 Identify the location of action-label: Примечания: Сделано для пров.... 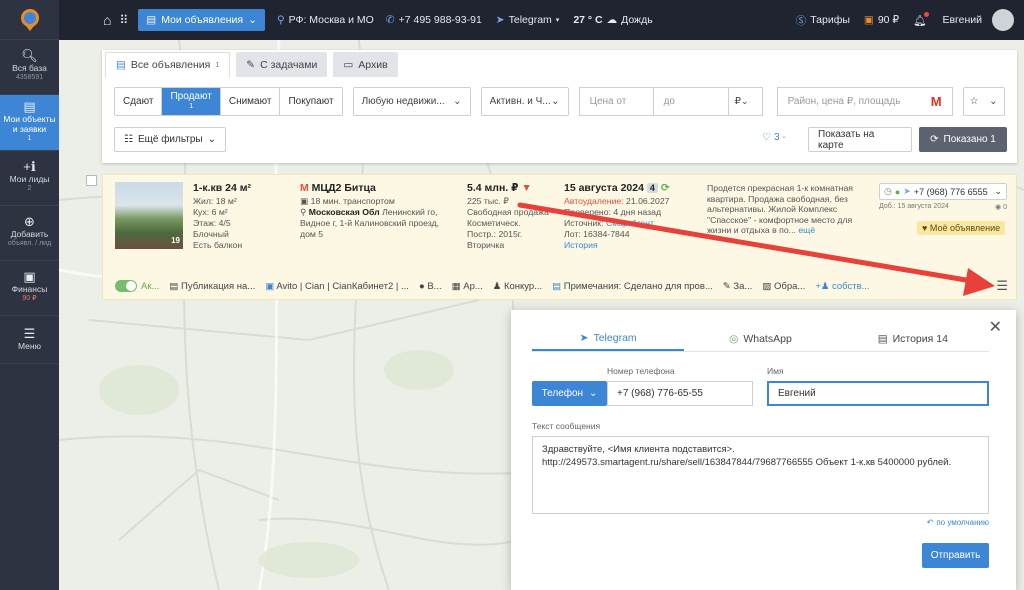
(638, 286).